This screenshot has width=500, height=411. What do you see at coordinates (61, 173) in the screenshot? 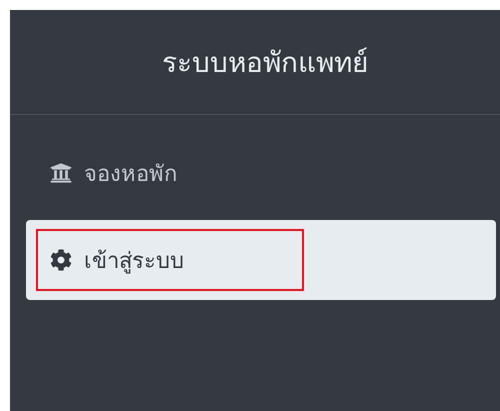
I see `bank-icon` at bounding box center [61, 173].